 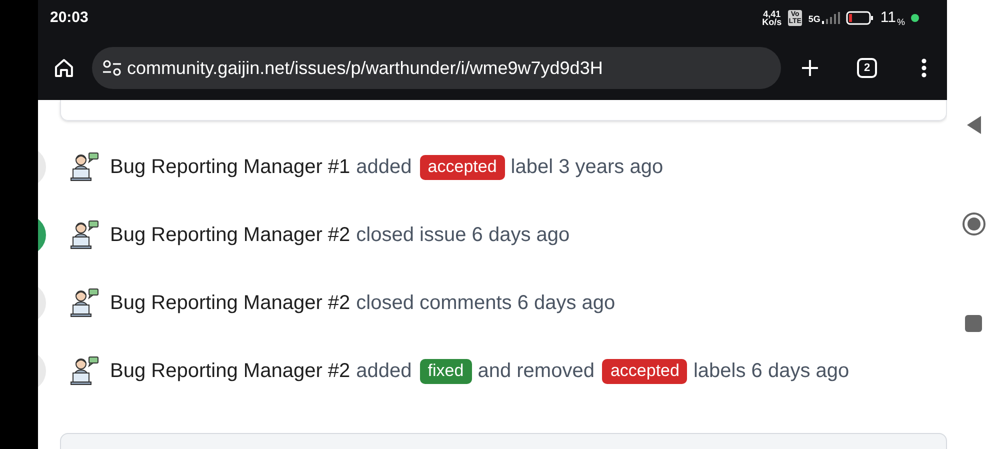 I want to click on home-button-icon, so click(x=974, y=224).